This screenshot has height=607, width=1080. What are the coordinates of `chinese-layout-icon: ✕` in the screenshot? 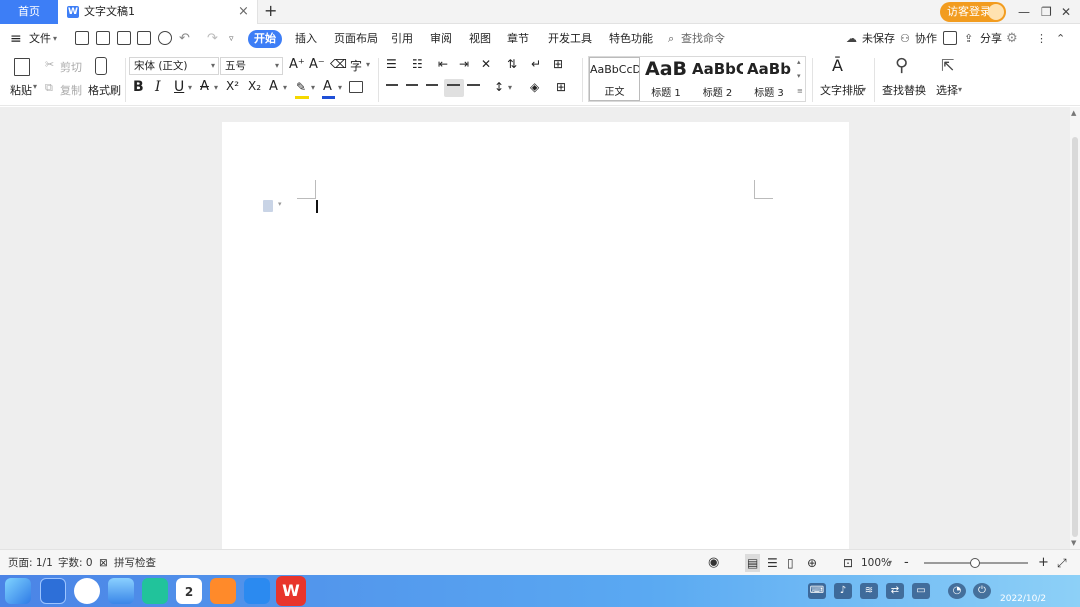 It's located at (486, 64).